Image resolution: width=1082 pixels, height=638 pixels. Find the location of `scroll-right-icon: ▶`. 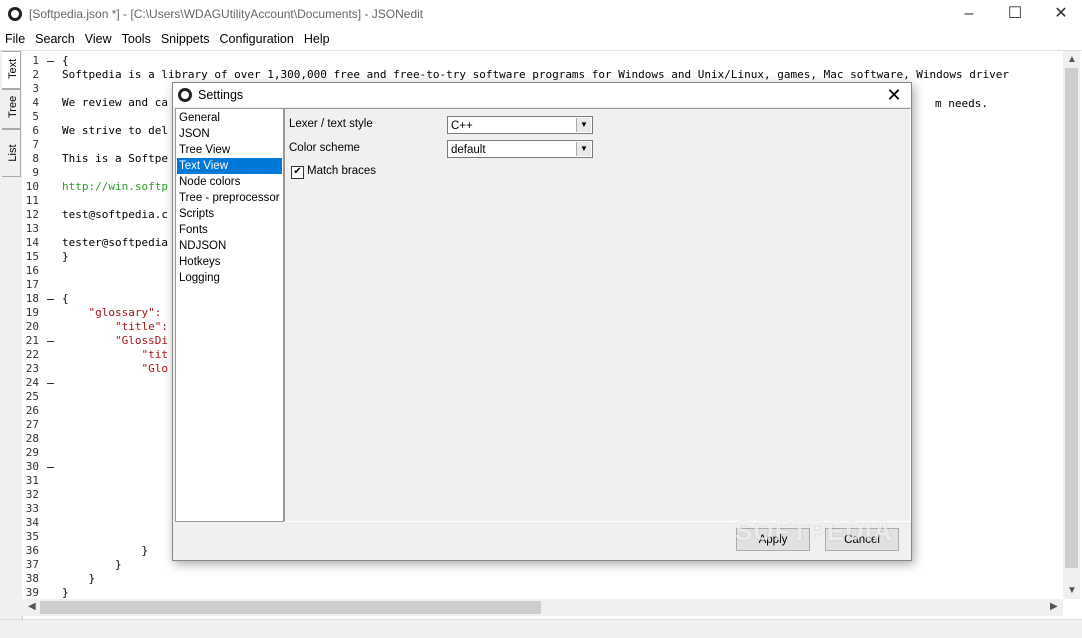

scroll-right-icon: ▶ is located at coordinates (1054, 606).